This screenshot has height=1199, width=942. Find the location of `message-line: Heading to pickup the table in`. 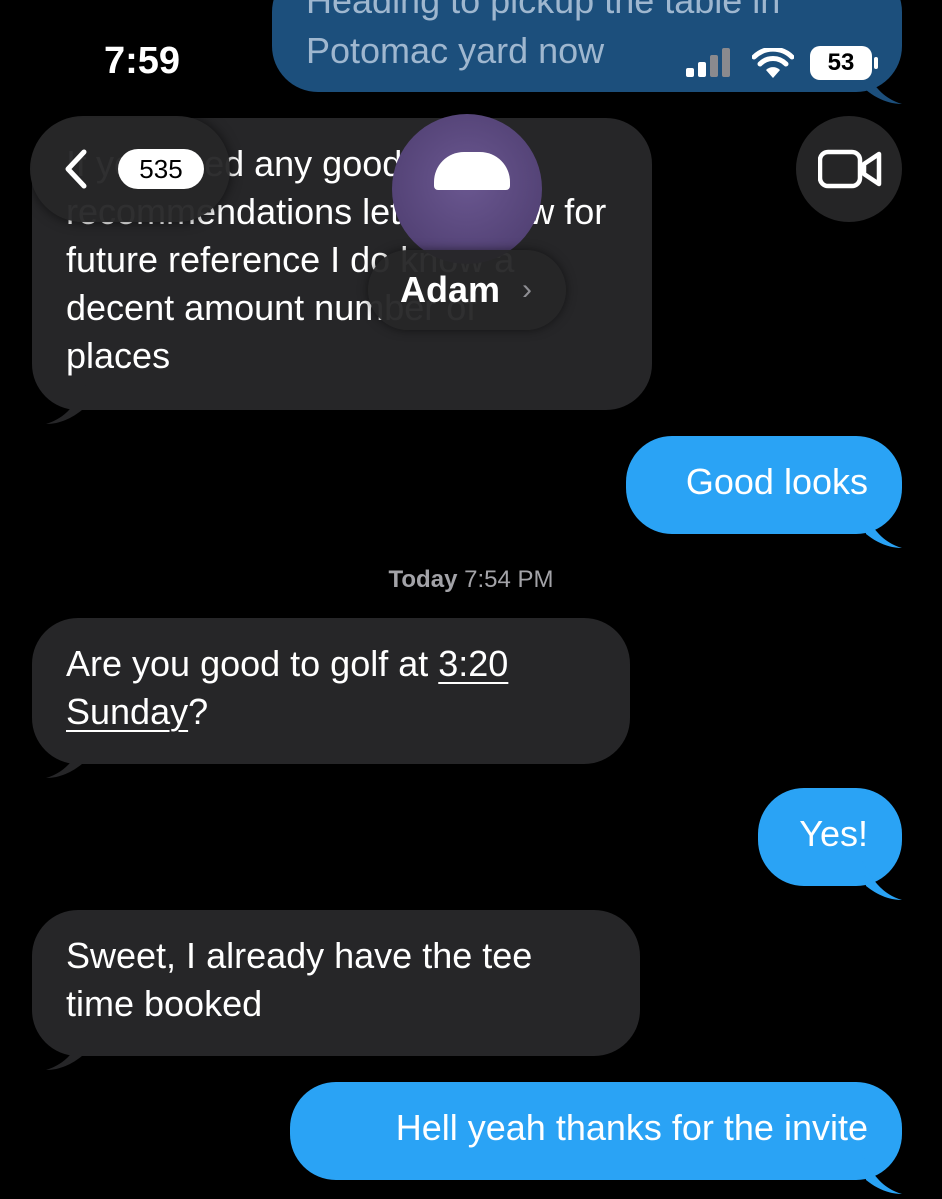

message-line: Heading to pickup the table in is located at coordinates (543, 10).